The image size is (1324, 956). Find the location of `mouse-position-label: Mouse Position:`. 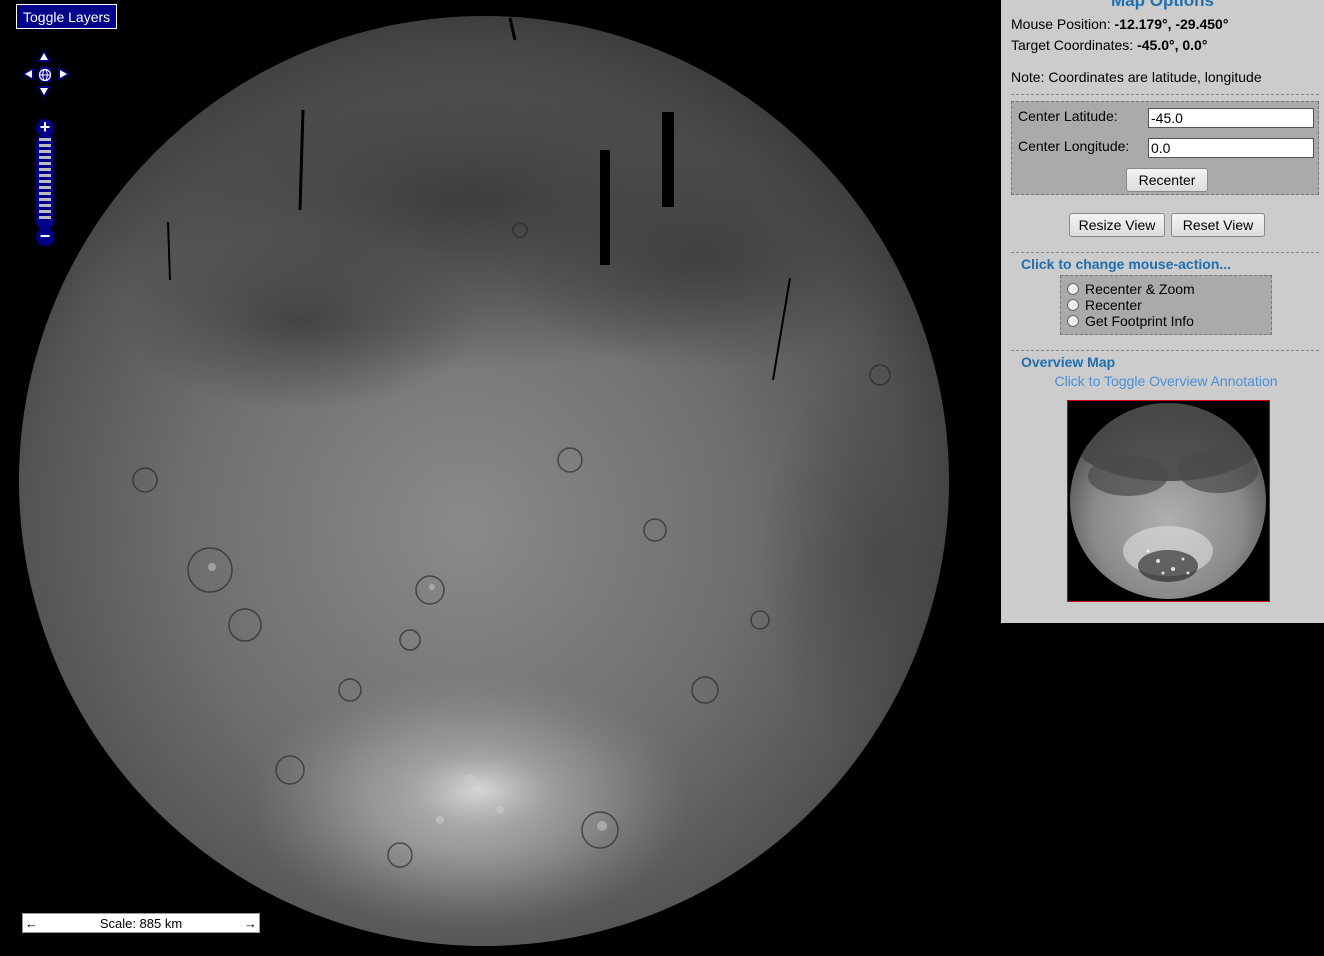

mouse-position-label: Mouse Position: is located at coordinates (1061, 24).